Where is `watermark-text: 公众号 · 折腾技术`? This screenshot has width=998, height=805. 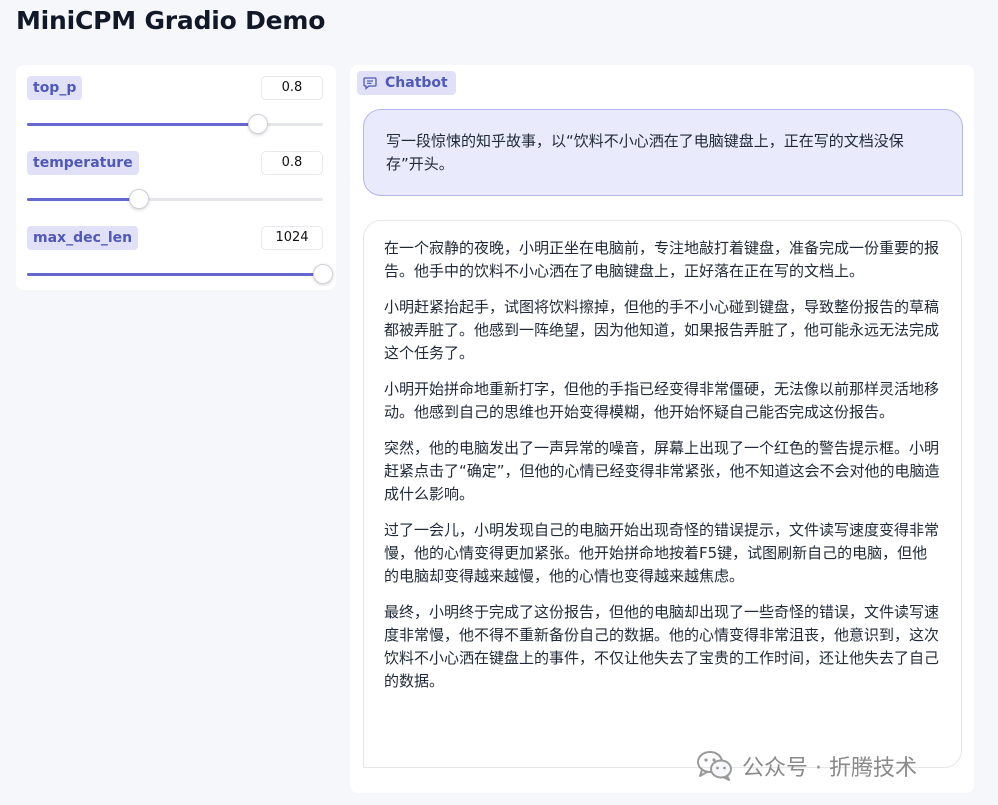 watermark-text: 公众号 · 折腾技术 is located at coordinates (829, 768).